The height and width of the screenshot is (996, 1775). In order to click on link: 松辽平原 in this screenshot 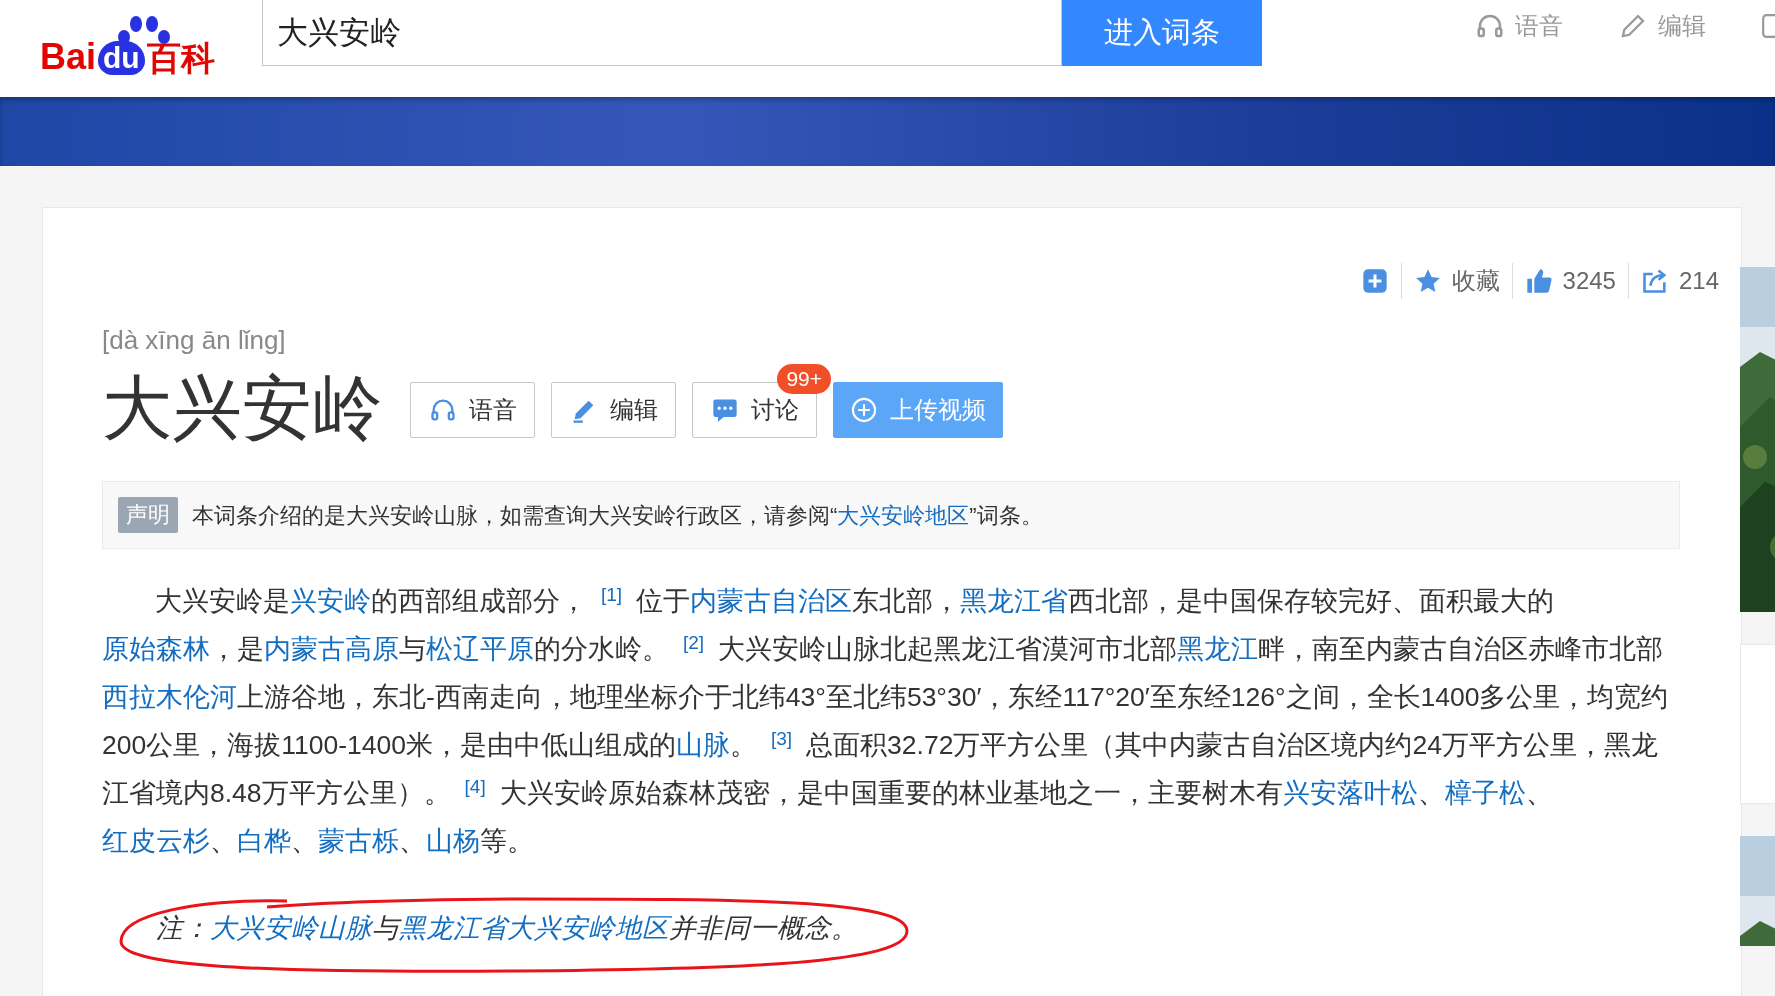, I will do `click(480, 649)`.